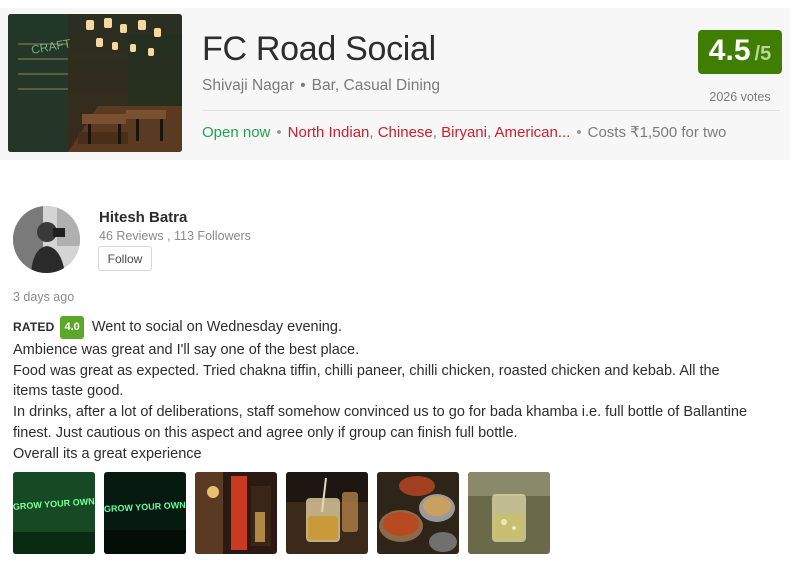 This screenshot has height=565, width=799. I want to click on reviewer-stats: 46 Reviews , 113 Followers, so click(175, 236).